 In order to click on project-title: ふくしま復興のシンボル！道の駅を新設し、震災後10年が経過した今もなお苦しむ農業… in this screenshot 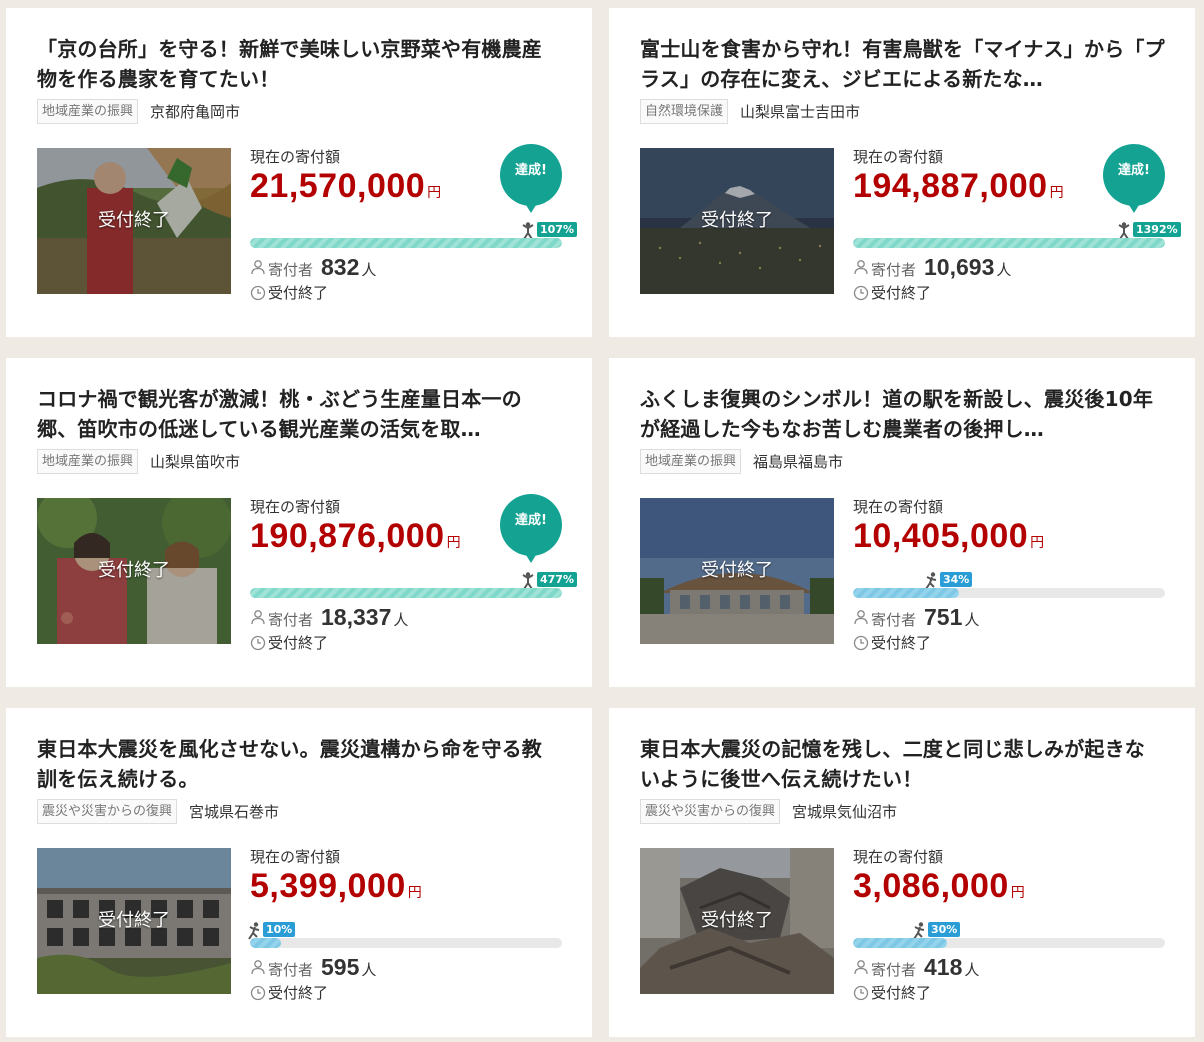, I will do `click(902, 414)`.